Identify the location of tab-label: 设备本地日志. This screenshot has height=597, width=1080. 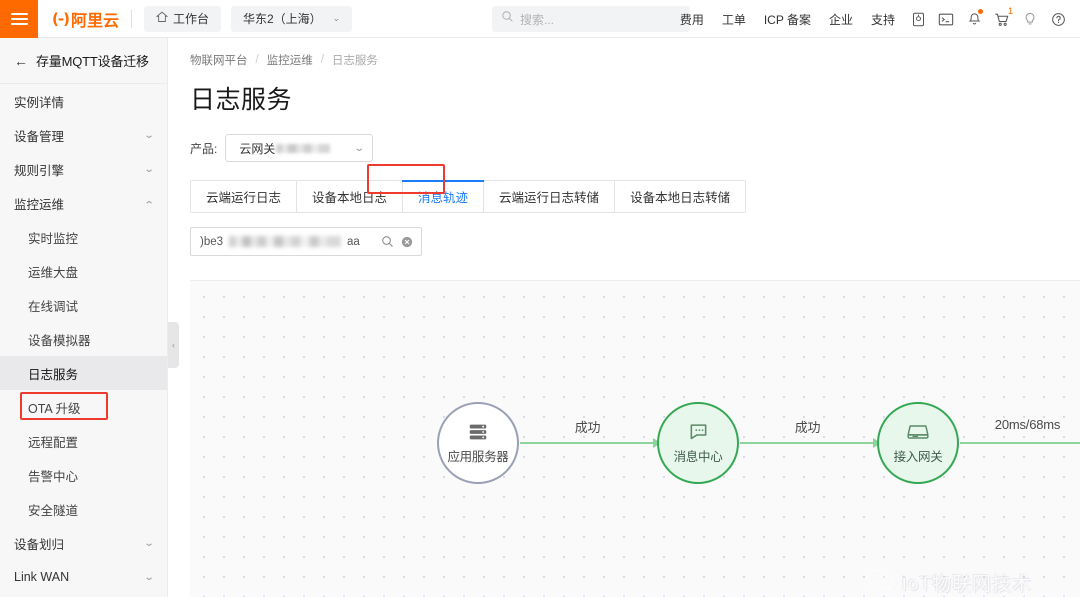
(350, 198).